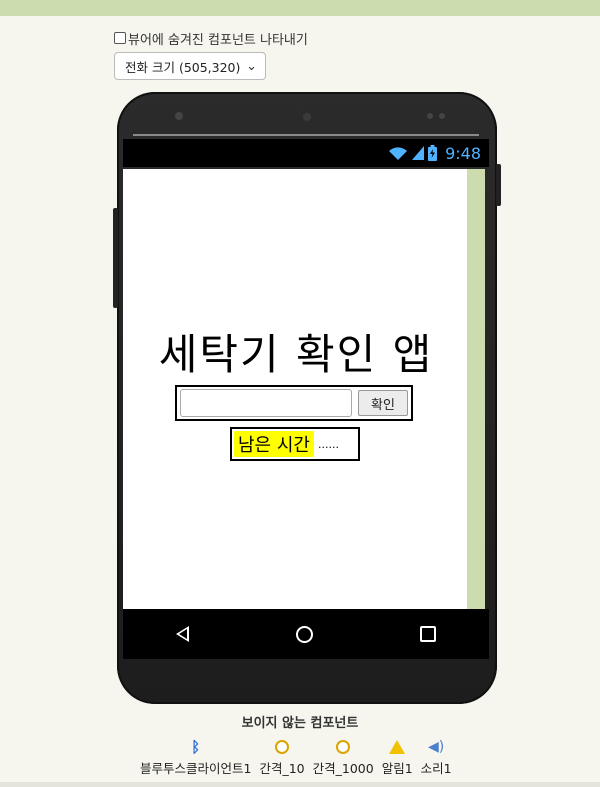 The height and width of the screenshot is (787, 600). What do you see at coordinates (398, 153) in the screenshot?
I see `wifi-icon` at bounding box center [398, 153].